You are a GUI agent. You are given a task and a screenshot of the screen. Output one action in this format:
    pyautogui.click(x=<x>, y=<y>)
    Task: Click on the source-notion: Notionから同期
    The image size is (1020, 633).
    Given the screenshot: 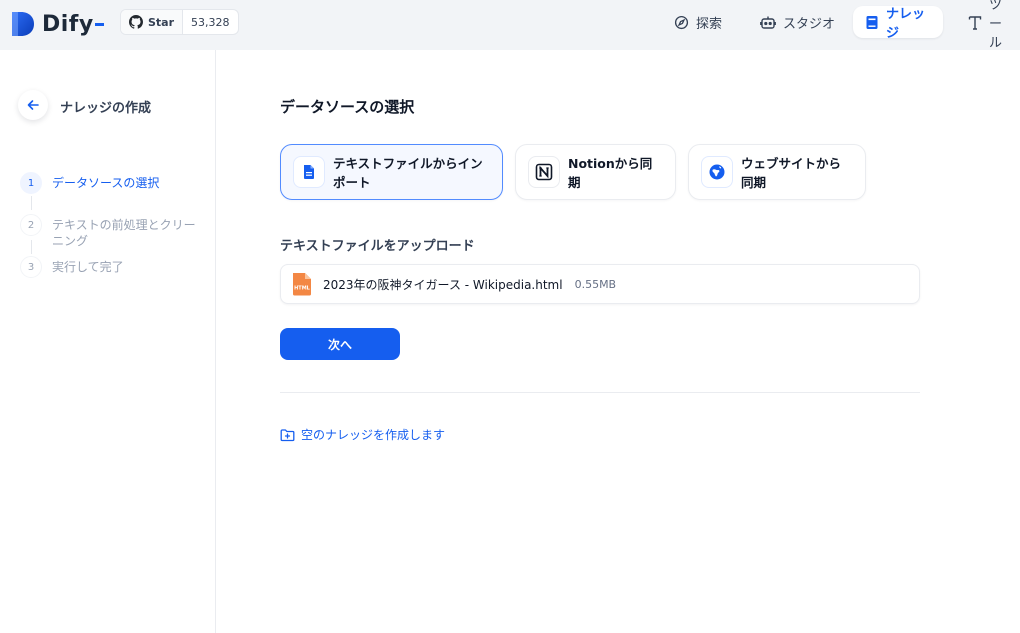 What is the action you would take?
    pyautogui.click(x=595, y=172)
    